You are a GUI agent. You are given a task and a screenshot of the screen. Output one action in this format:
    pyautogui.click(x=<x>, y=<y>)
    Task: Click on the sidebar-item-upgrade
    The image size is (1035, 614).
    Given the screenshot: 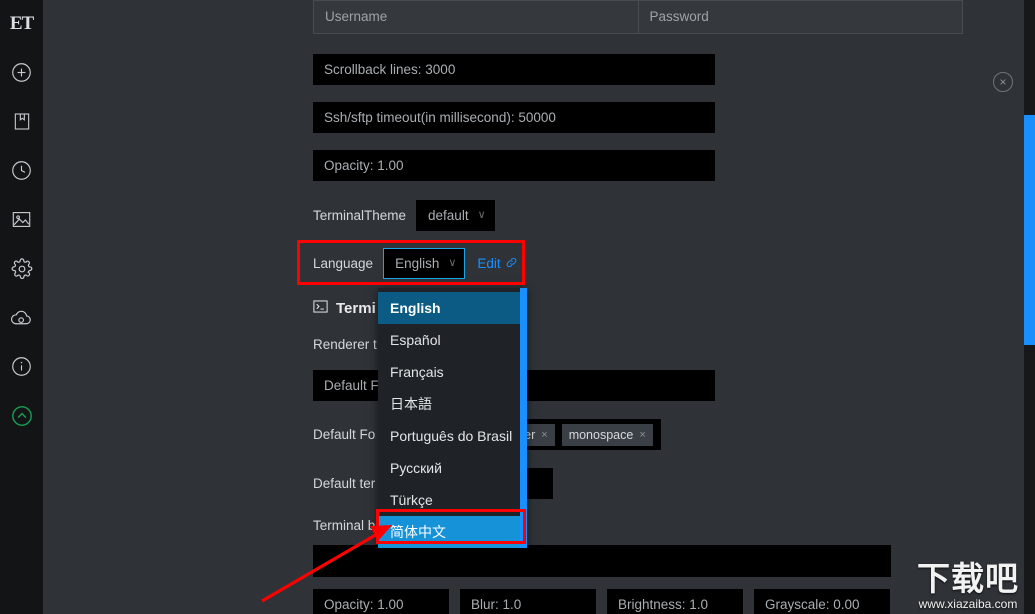 What is the action you would take?
    pyautogui.click(x=21, y=415)
    